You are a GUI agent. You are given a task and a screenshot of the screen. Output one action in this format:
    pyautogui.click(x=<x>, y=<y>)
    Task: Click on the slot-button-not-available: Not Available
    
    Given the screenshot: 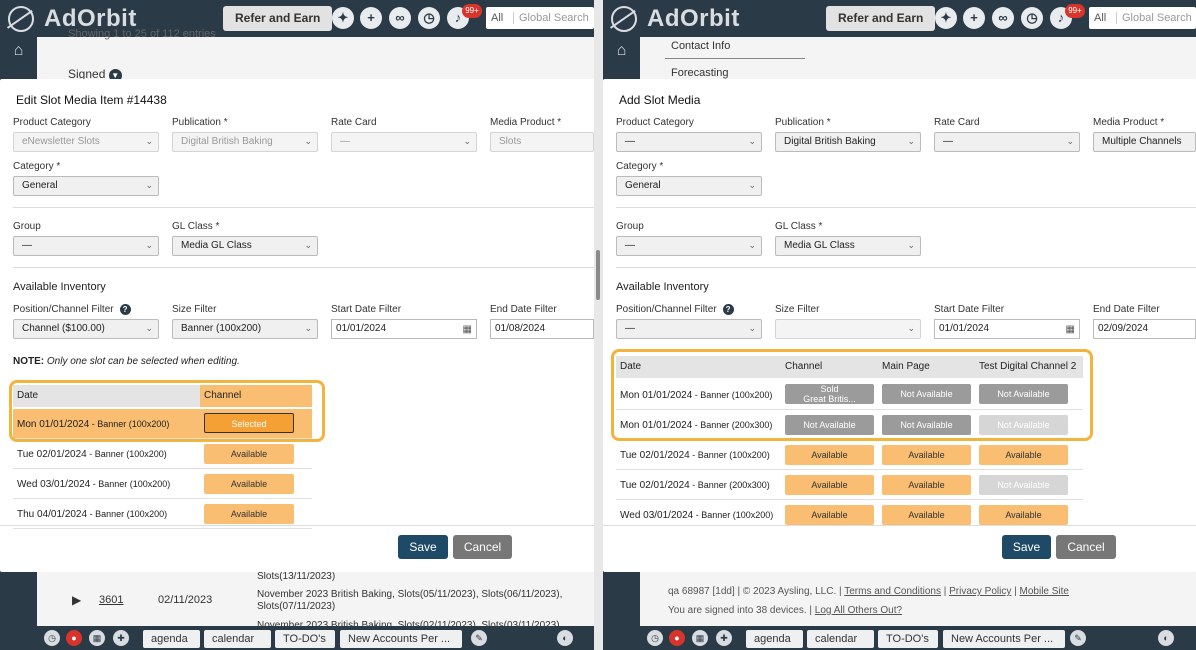 What is the action you would take?
    pyautogui.click(x=1023, y=485)
    